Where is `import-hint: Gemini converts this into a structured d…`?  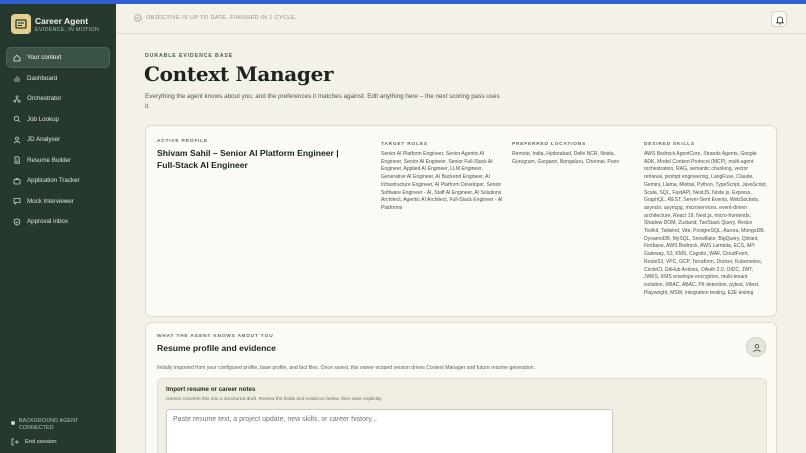 import-hint: Gemini converts this into a structured d… is located at coordinates (274, 399).